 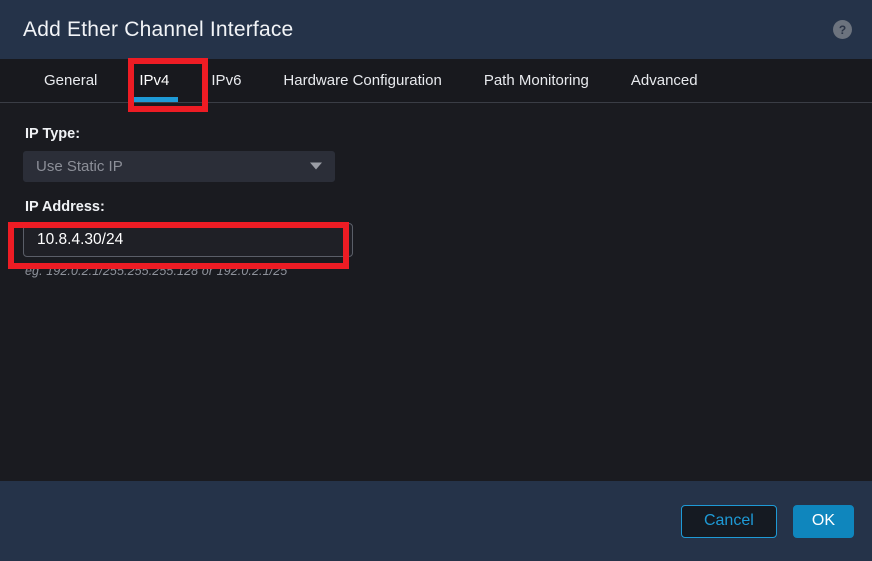 What do you see at coordinates (842, 29) in the screenshot?
I see `help-question-icon: ?` at bounding box center [842, 29].